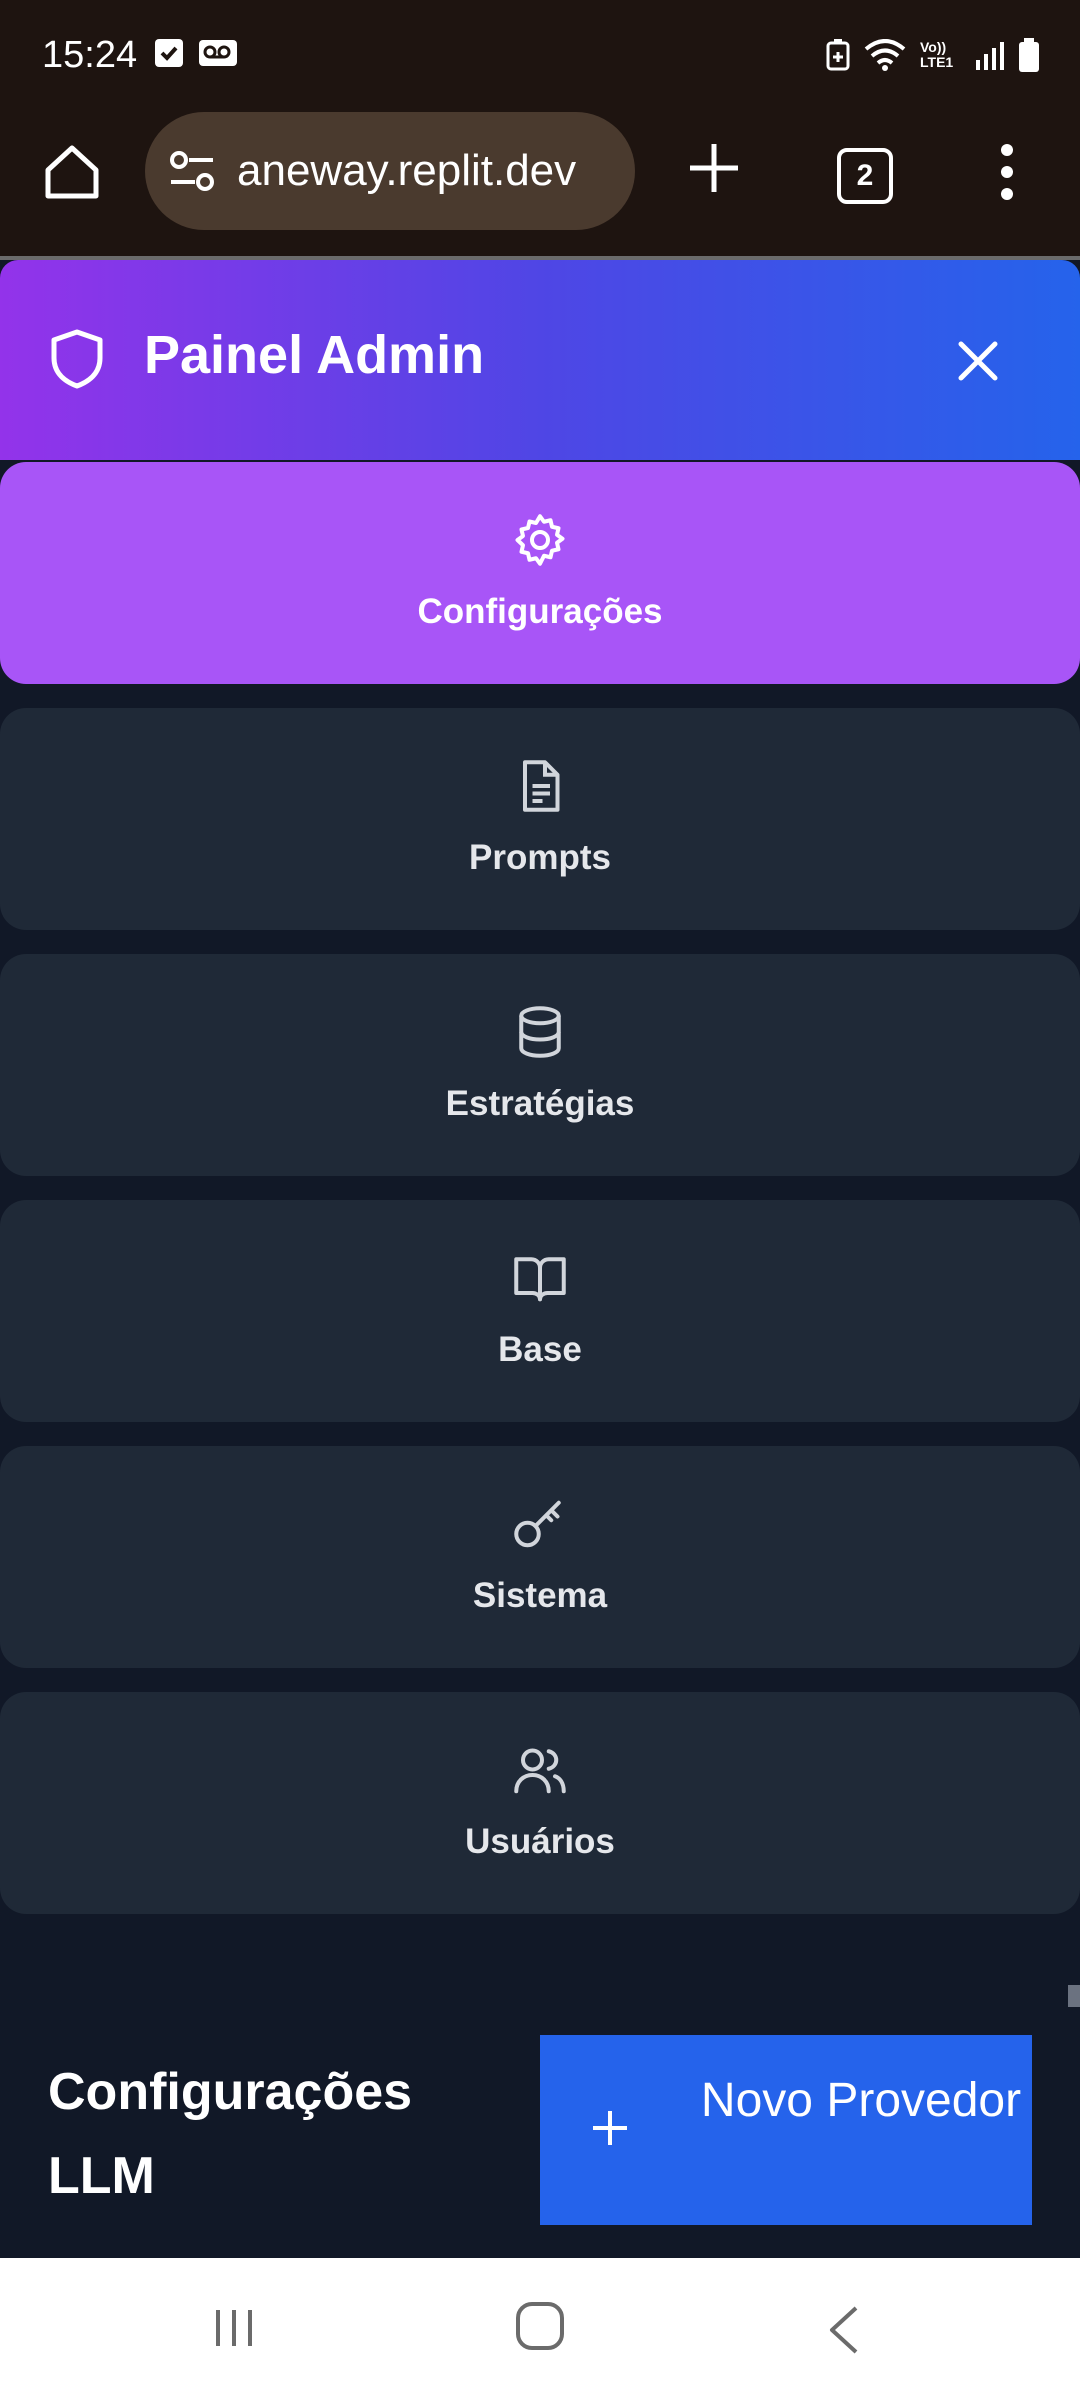 The height and width of the screenshot is (2400, 1080). Describe the element at coordinates (234, 2328) in the screenshot. I see `recent-apps-icon` at that location.